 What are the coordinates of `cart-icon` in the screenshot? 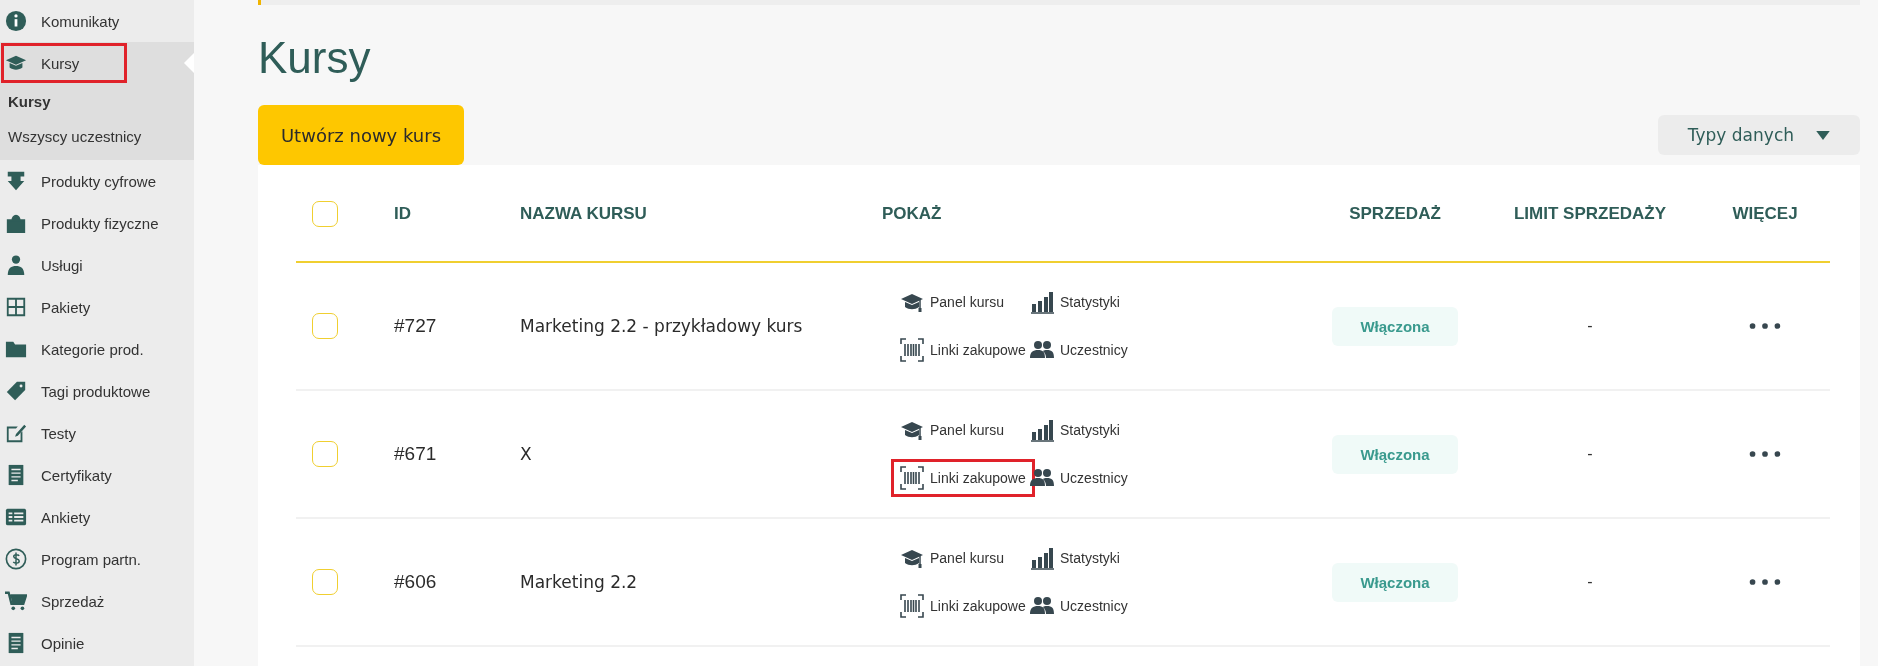 It's located at (16, 601).